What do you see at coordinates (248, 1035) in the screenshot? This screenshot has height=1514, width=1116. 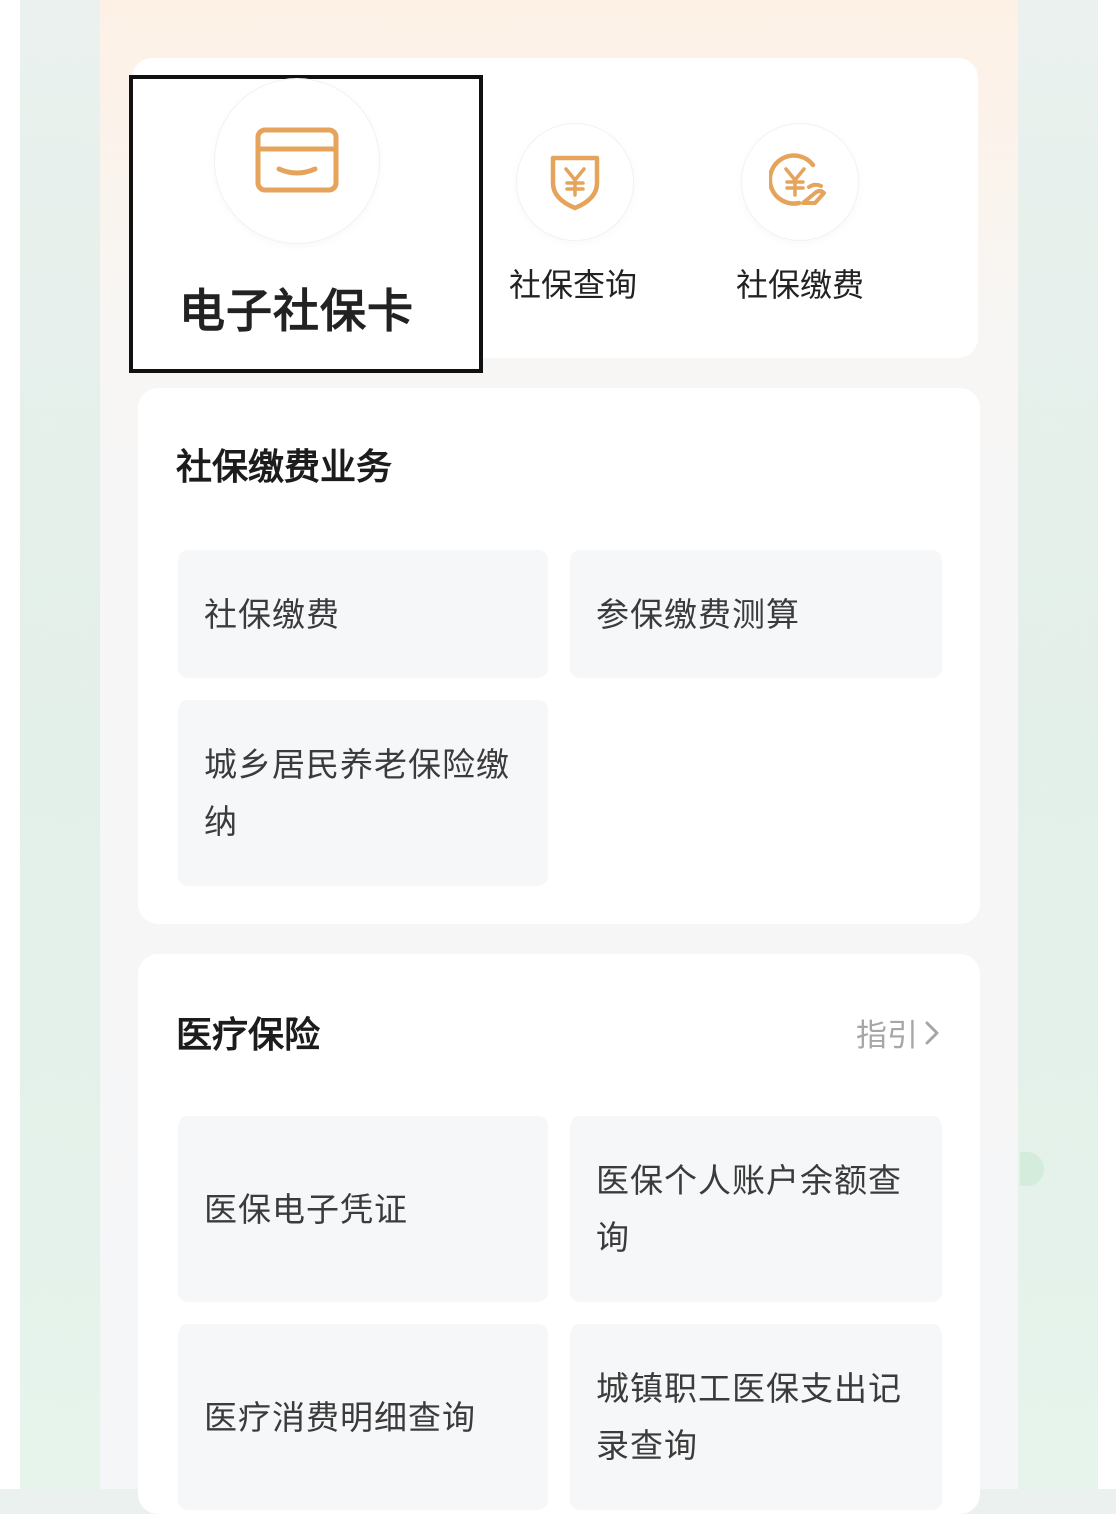 I see `section-title: 医疗保险` at bounding box center [248, 1035].